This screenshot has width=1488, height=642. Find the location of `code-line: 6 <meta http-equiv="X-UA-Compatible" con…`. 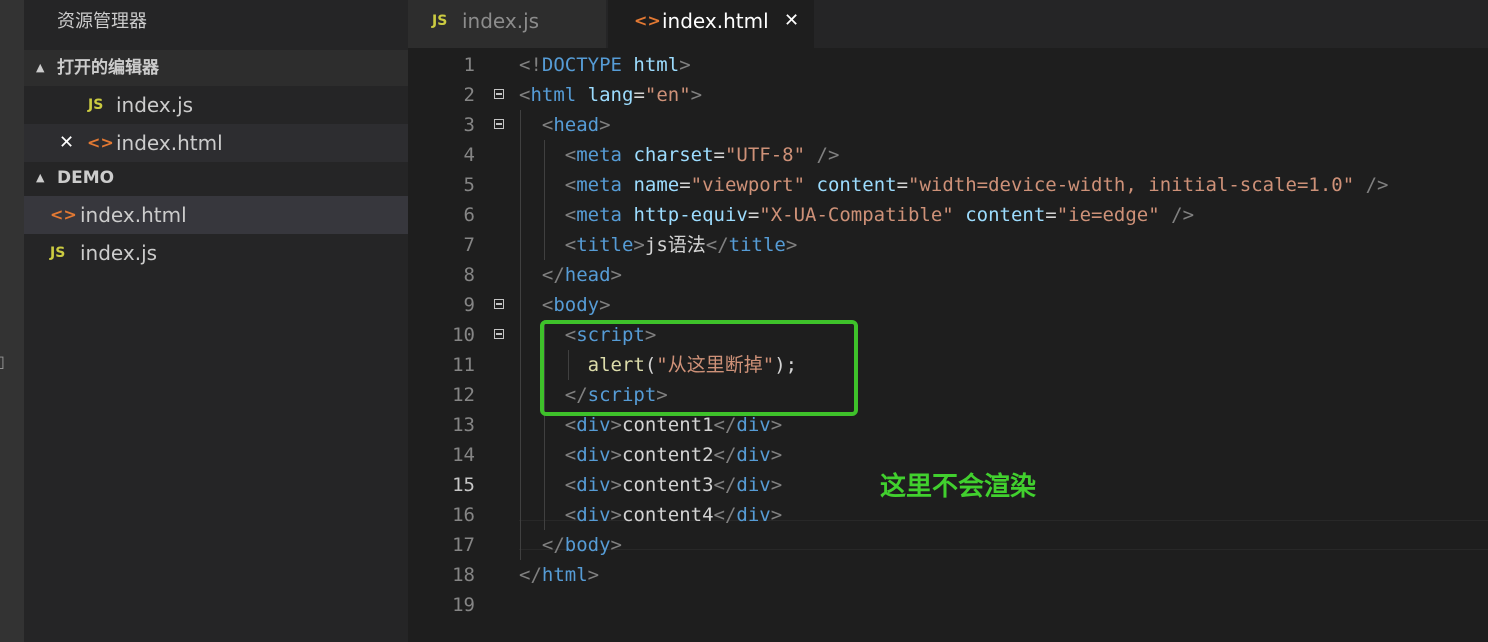

code-line: 6 <meta http-equiv="X-UA-Compatible" con… is located at coordinates (948, 215).